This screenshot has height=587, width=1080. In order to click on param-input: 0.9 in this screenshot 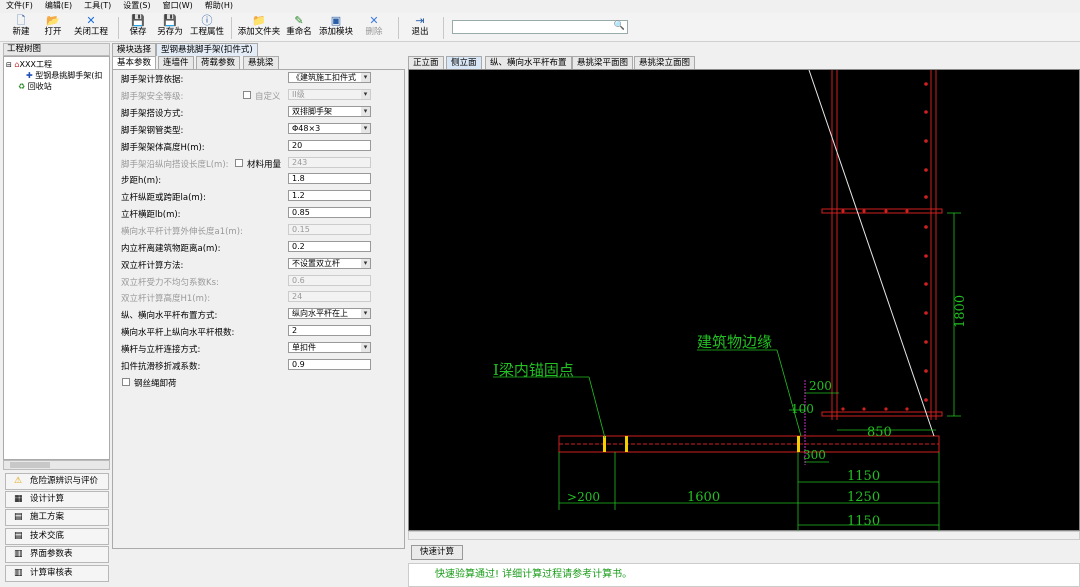, I will do `click(329, 364)`.